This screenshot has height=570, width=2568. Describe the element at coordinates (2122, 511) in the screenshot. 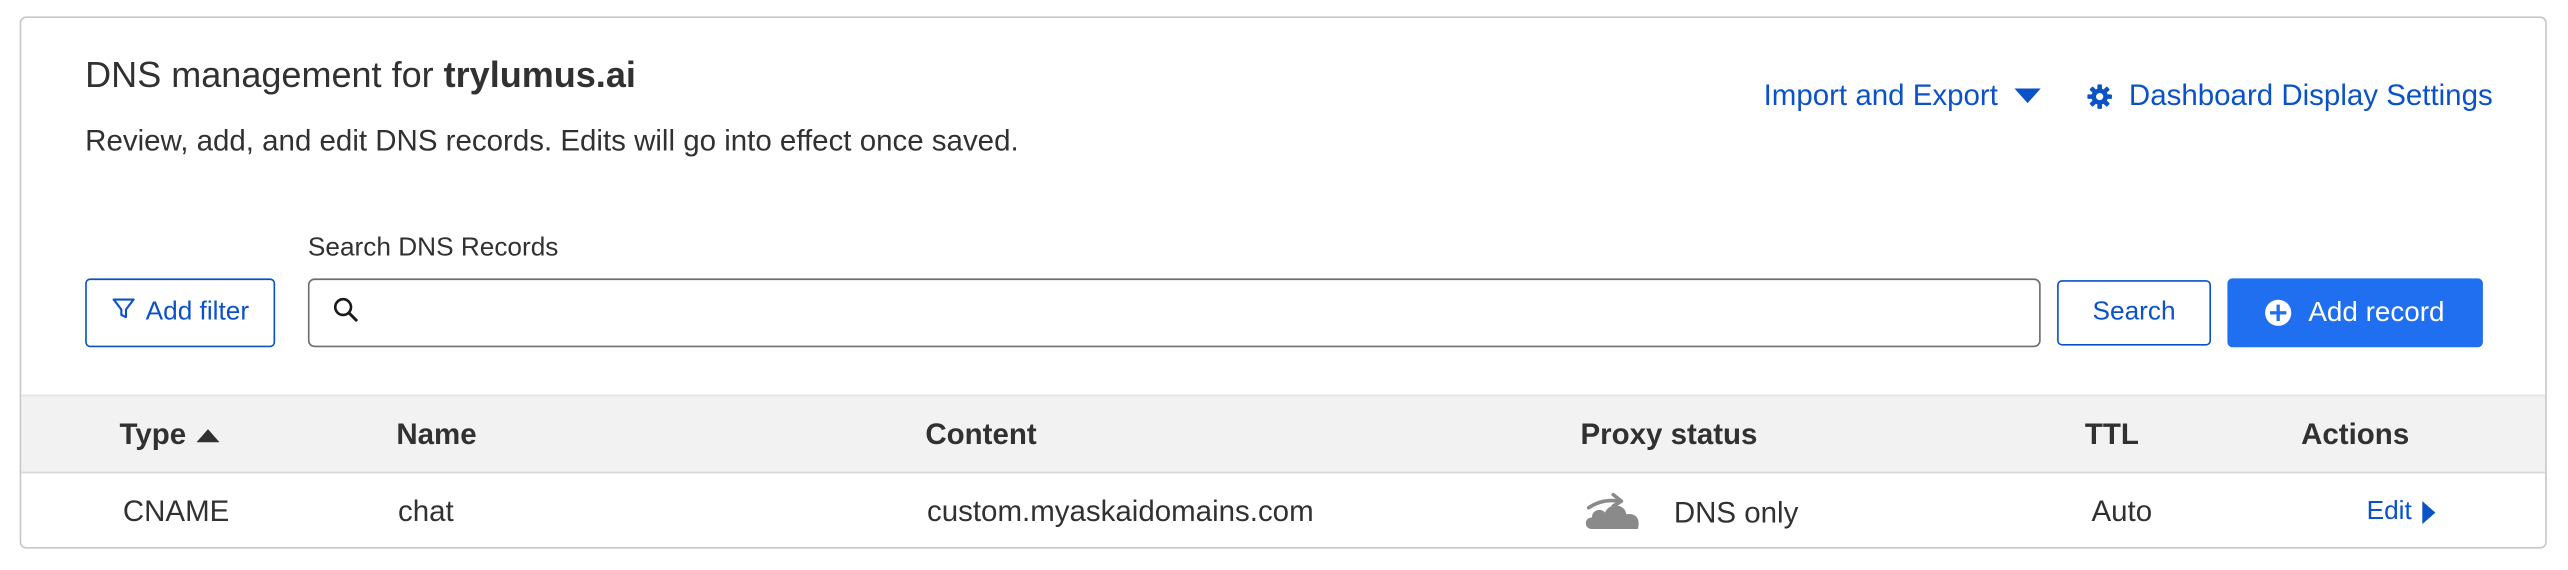

I see `record-ttl: Auto` at that location.